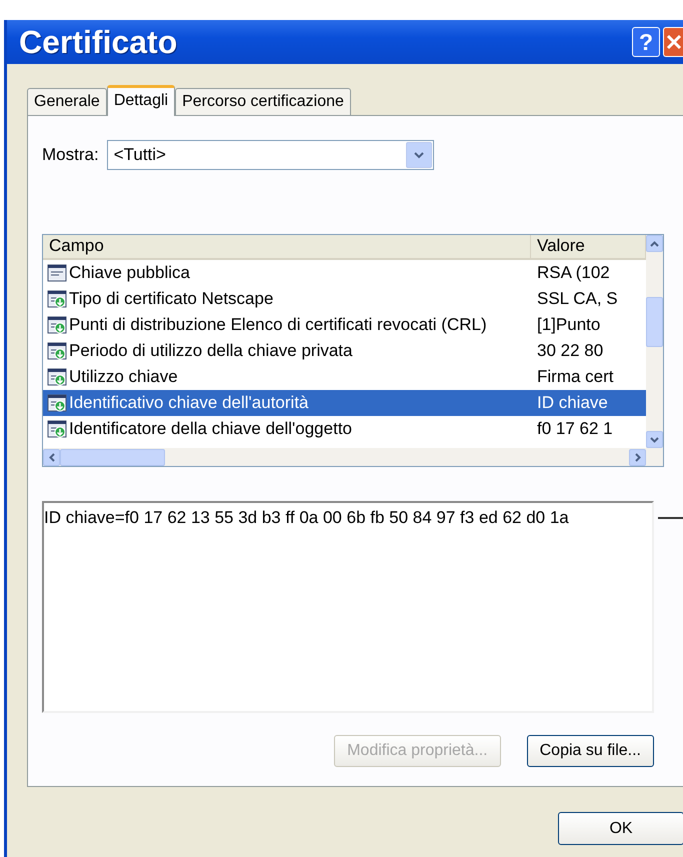  Describe the element at coordinates (575, 376) in the screenshot. I see `field-value: Firma cert` at that location.